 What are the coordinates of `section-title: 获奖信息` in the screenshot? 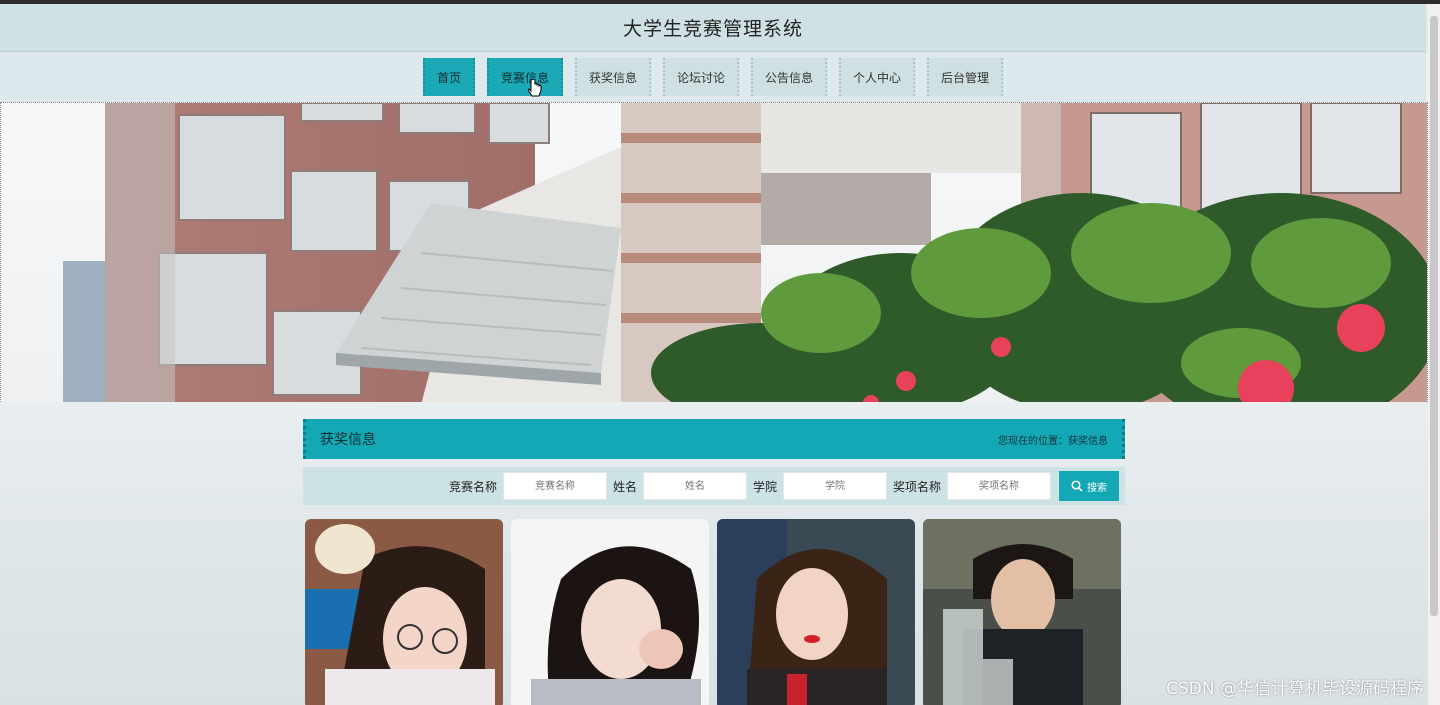 It's located at (348, 440).